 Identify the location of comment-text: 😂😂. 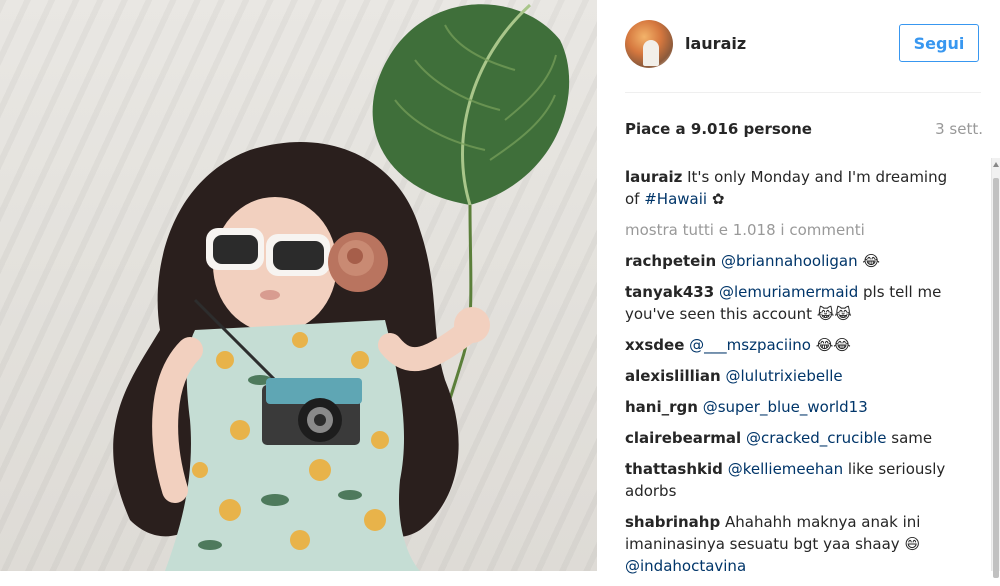
(830, 345).